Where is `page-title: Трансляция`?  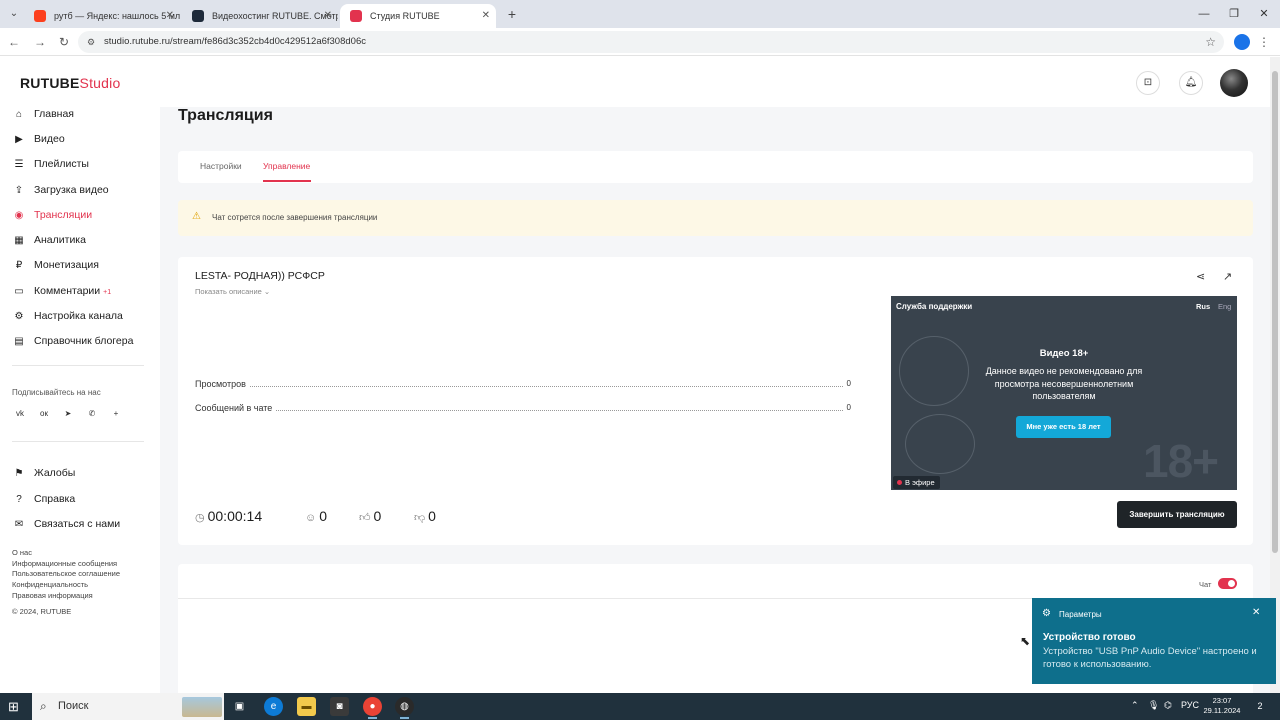 page-title: Трансляция is located at coordinates (225, 115).